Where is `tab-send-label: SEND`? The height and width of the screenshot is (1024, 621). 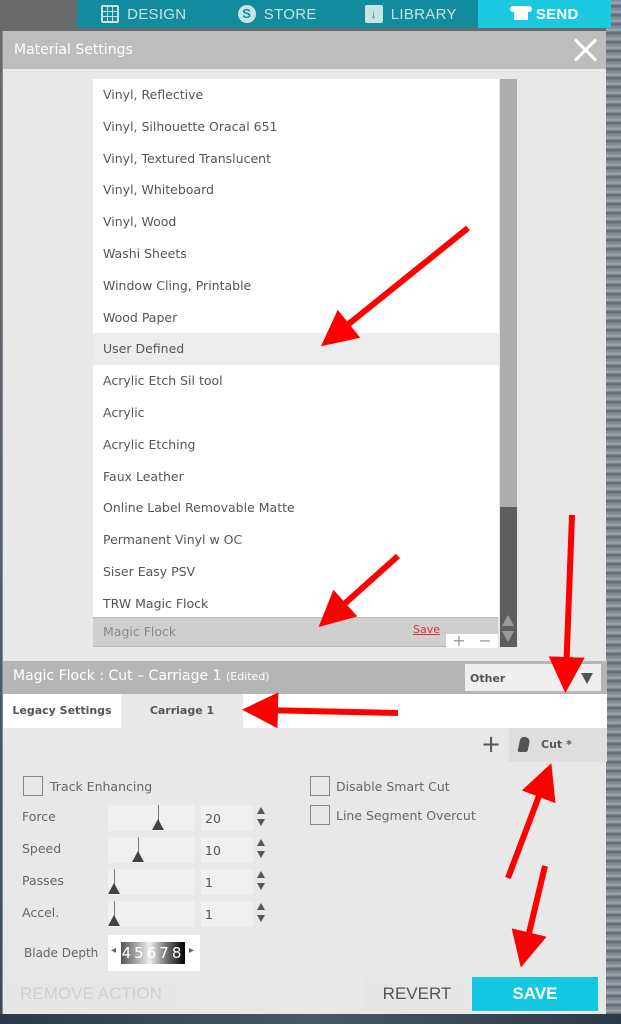
tab-send-label: SEND is located at coordinates (557, 14).